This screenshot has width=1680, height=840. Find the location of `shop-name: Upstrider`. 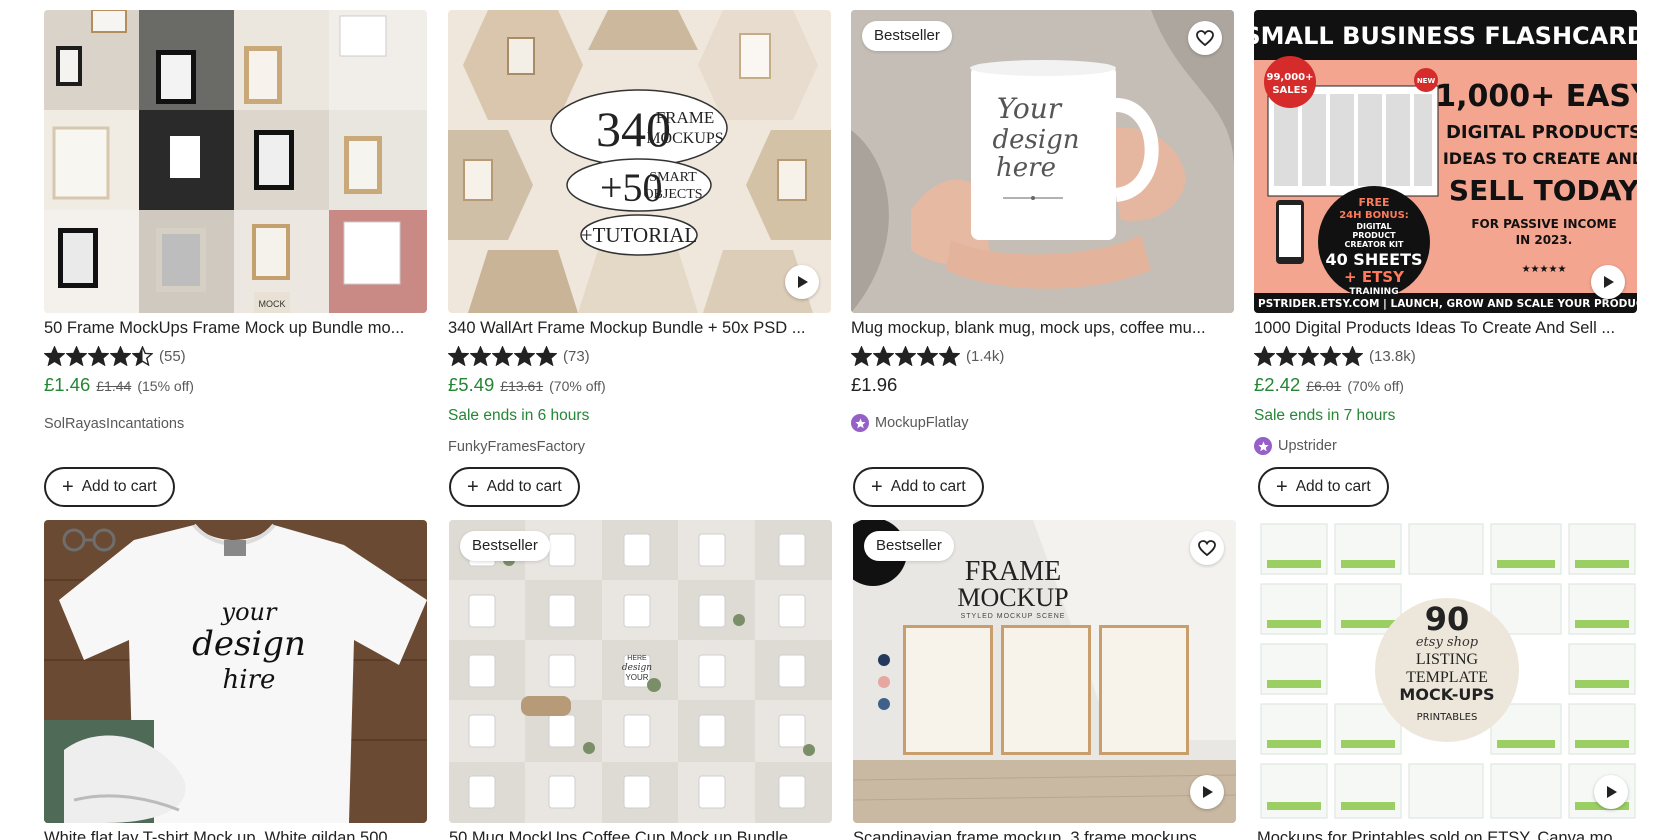

shop-name: Upstrider is located at coordinates (1295, 446).